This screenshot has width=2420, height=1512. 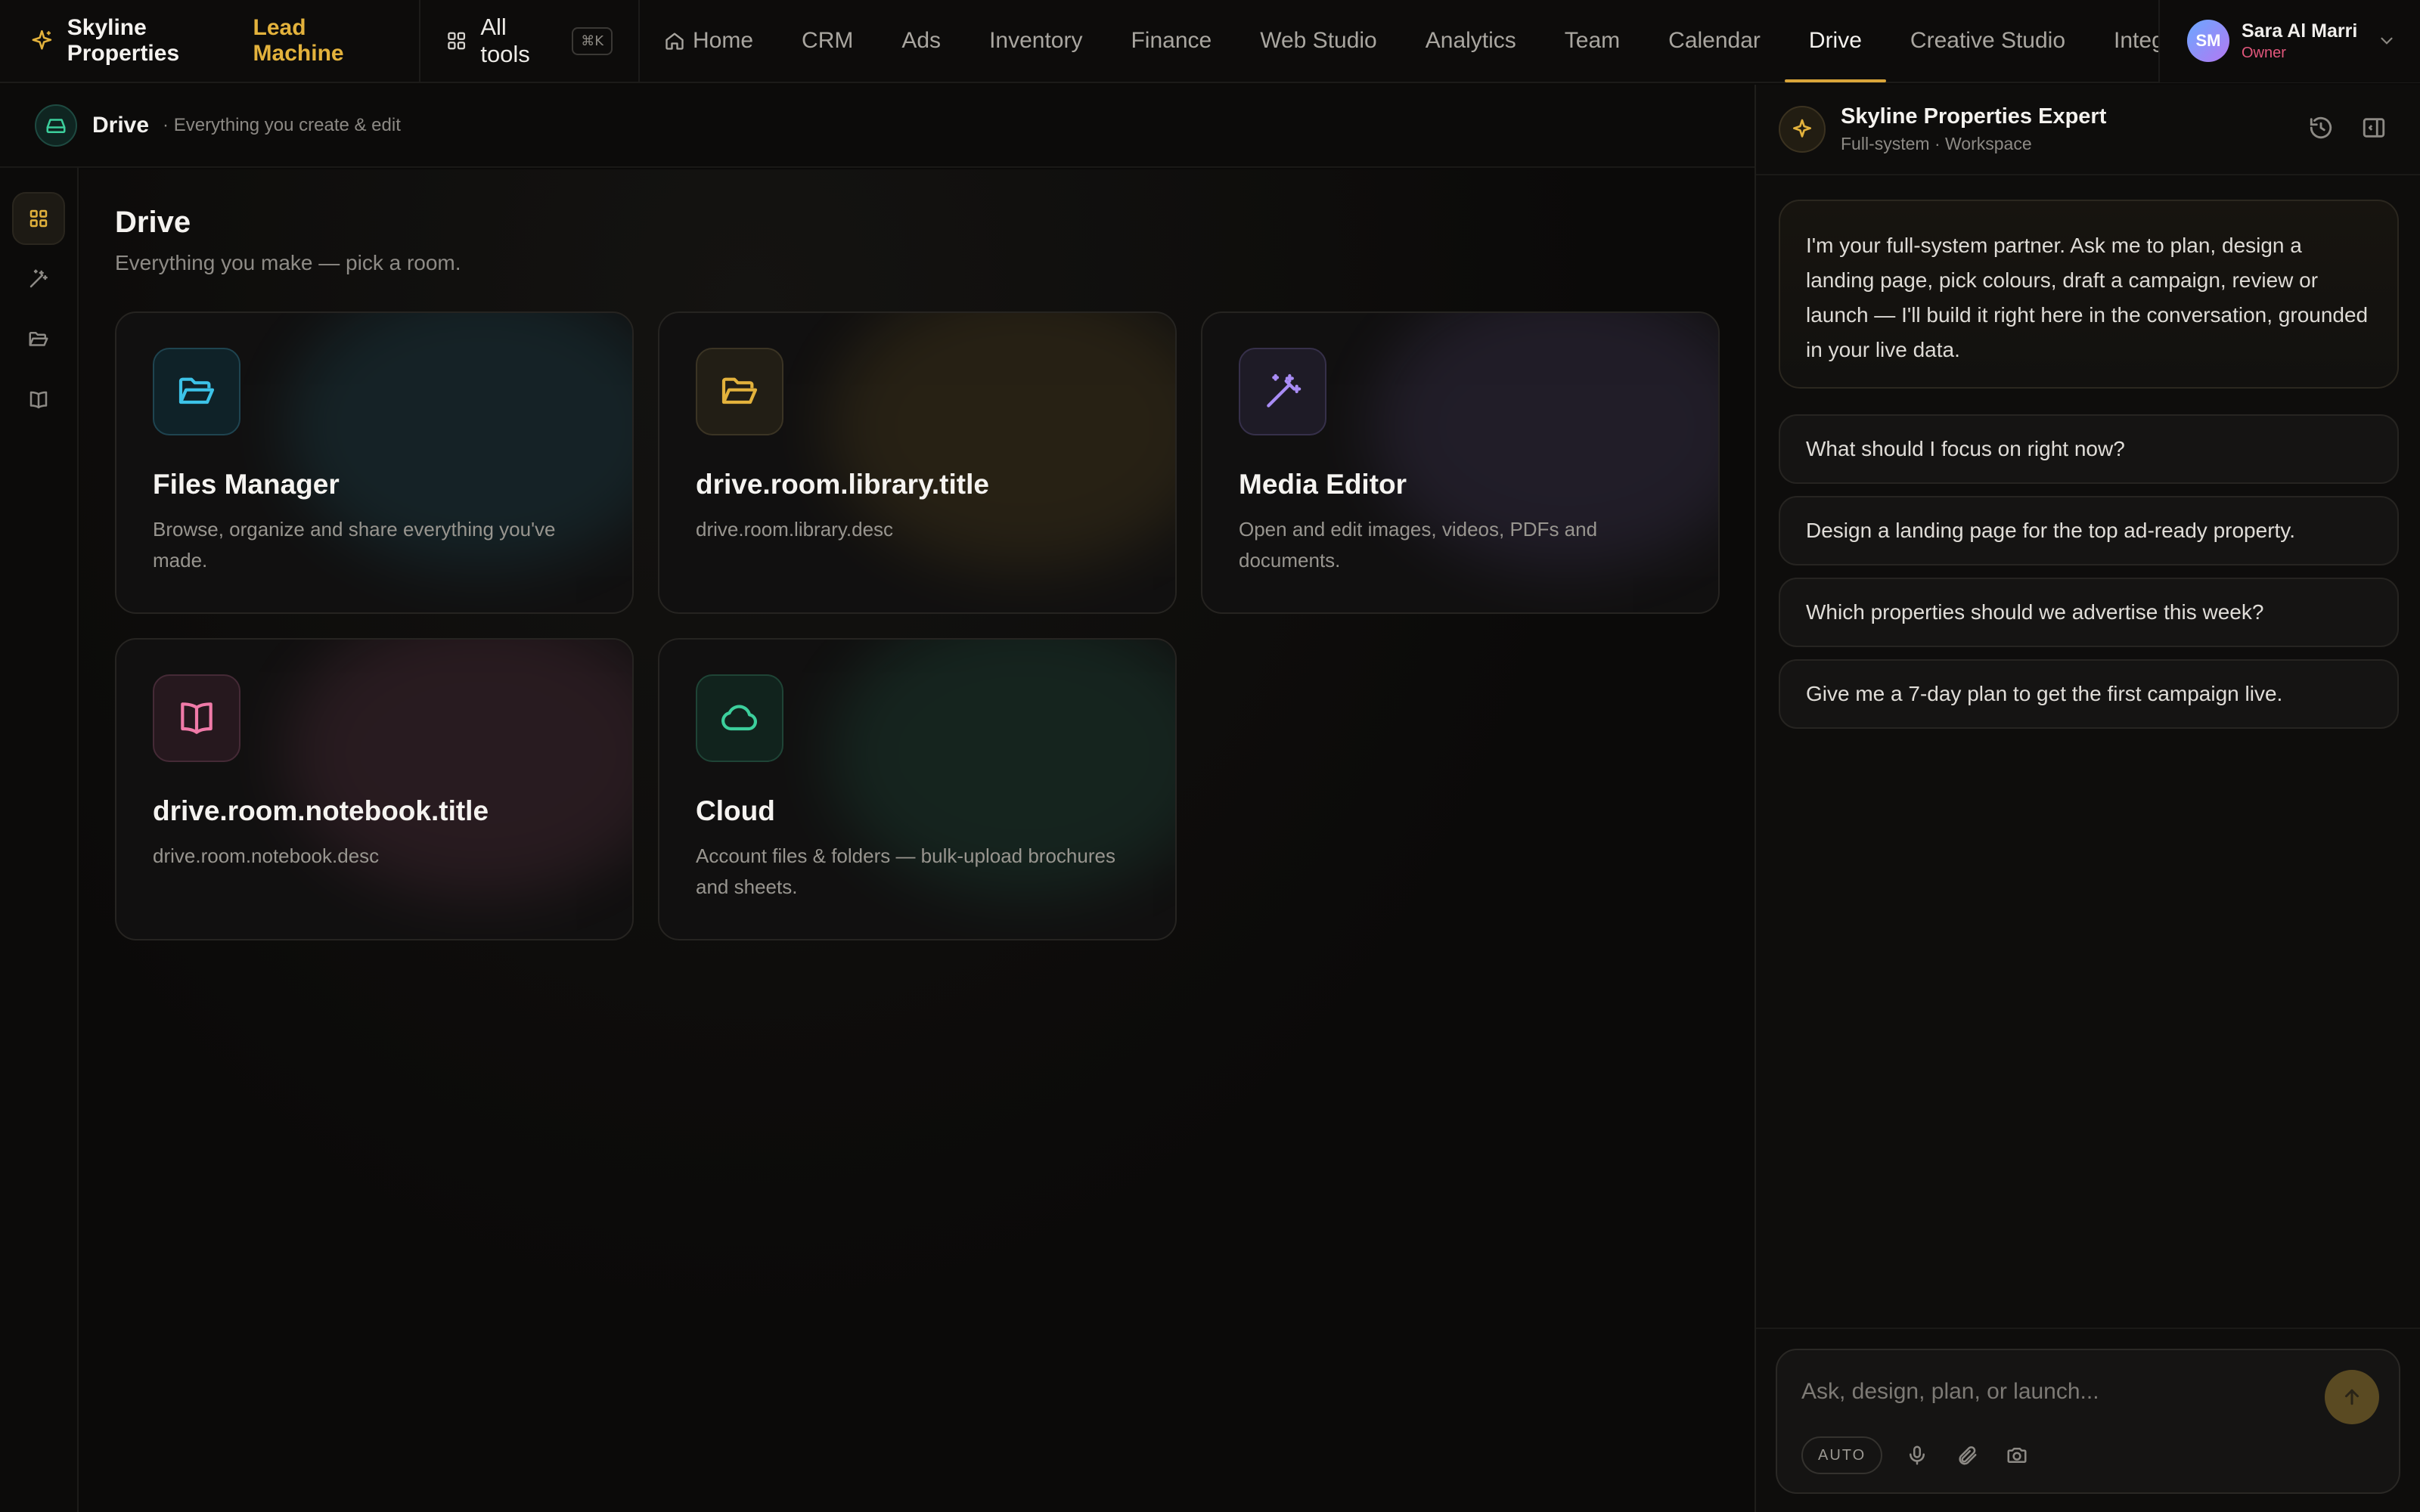 I want to click on shortcut-badge: ⌘K, so click(x=592, y=40).